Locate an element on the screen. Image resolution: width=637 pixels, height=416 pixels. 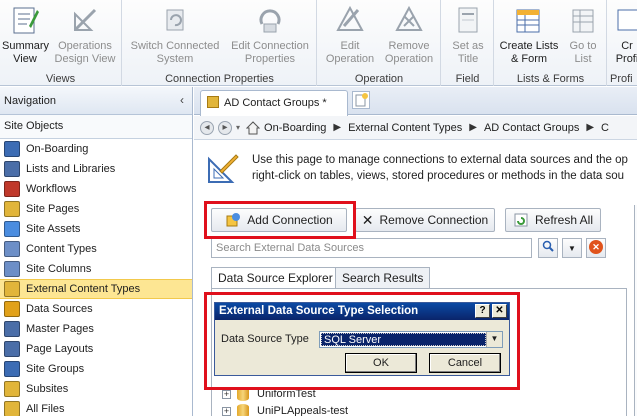
sidebar-item: Master Pages is located at coordinates (96, 329).